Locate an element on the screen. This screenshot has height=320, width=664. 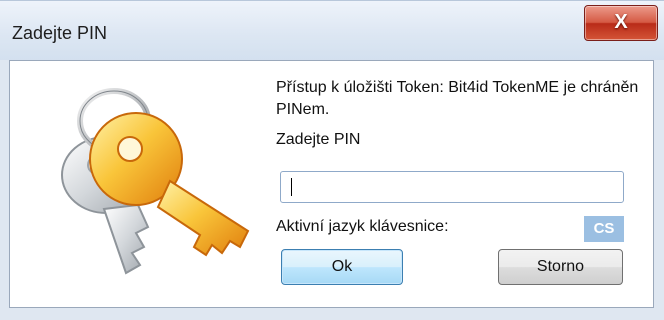
window-title: Zadejte PIN is located at coordinates (60, 33).